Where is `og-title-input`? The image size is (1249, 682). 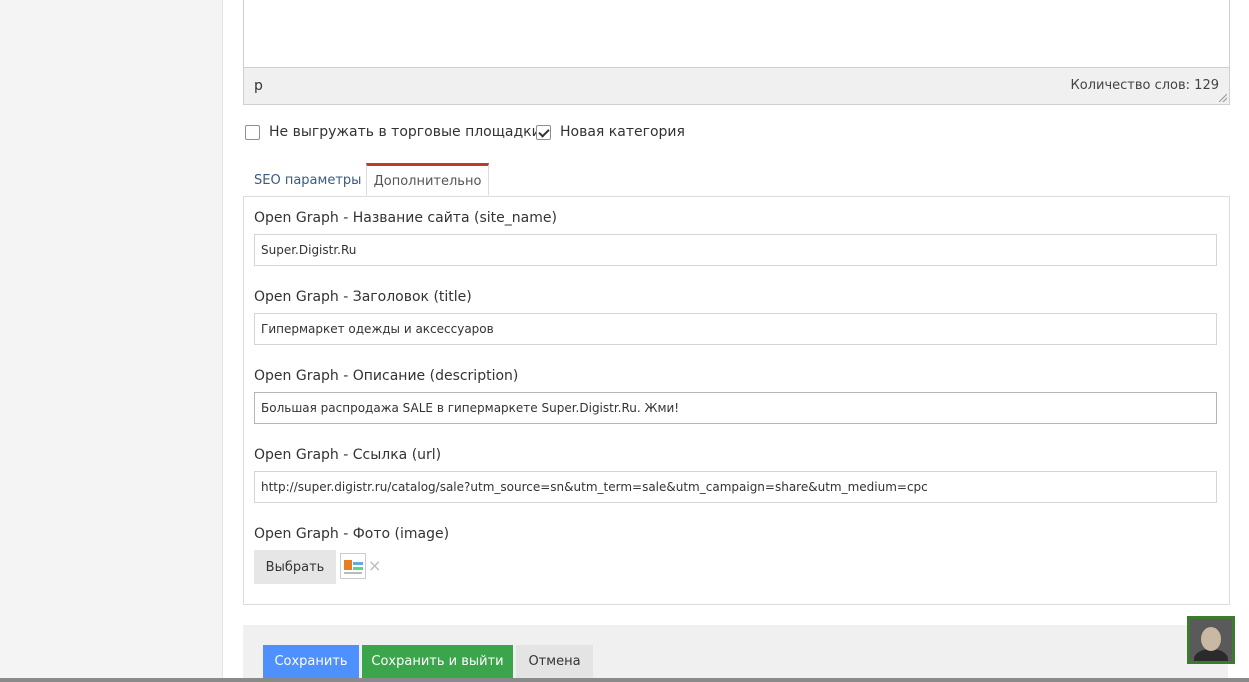
og-title-input is located at coordinates (735, 329).